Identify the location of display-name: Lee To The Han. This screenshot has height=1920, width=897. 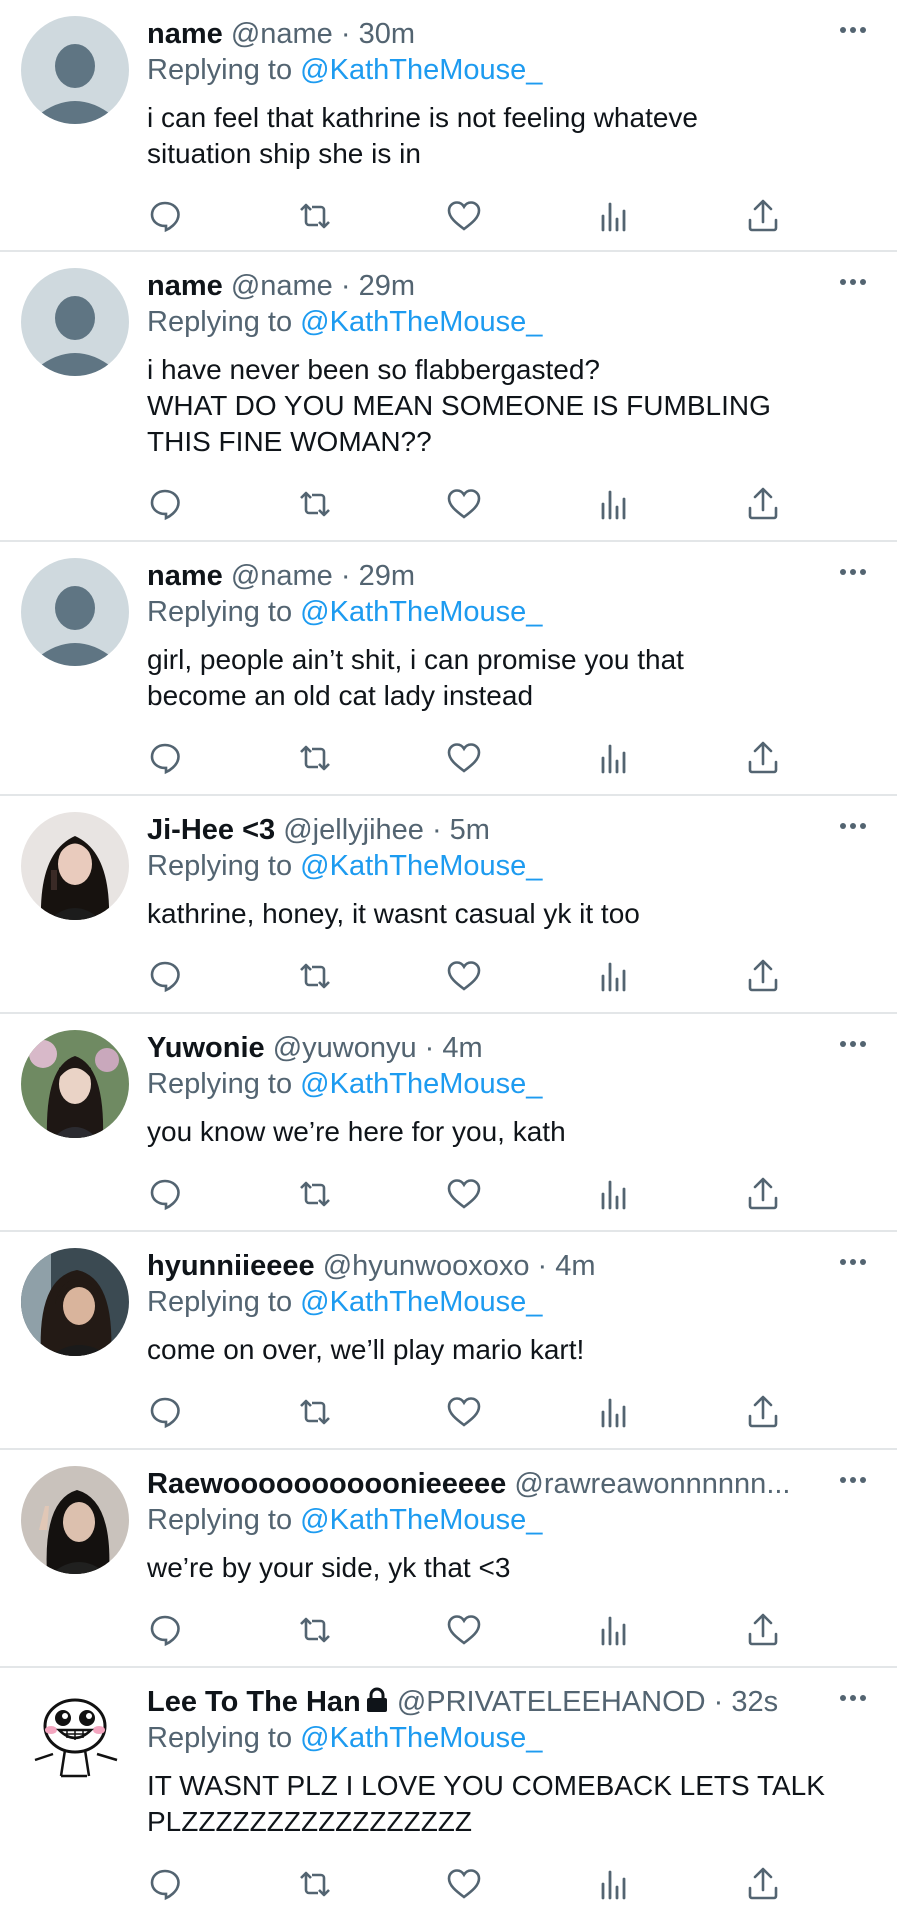
(254, 1702).